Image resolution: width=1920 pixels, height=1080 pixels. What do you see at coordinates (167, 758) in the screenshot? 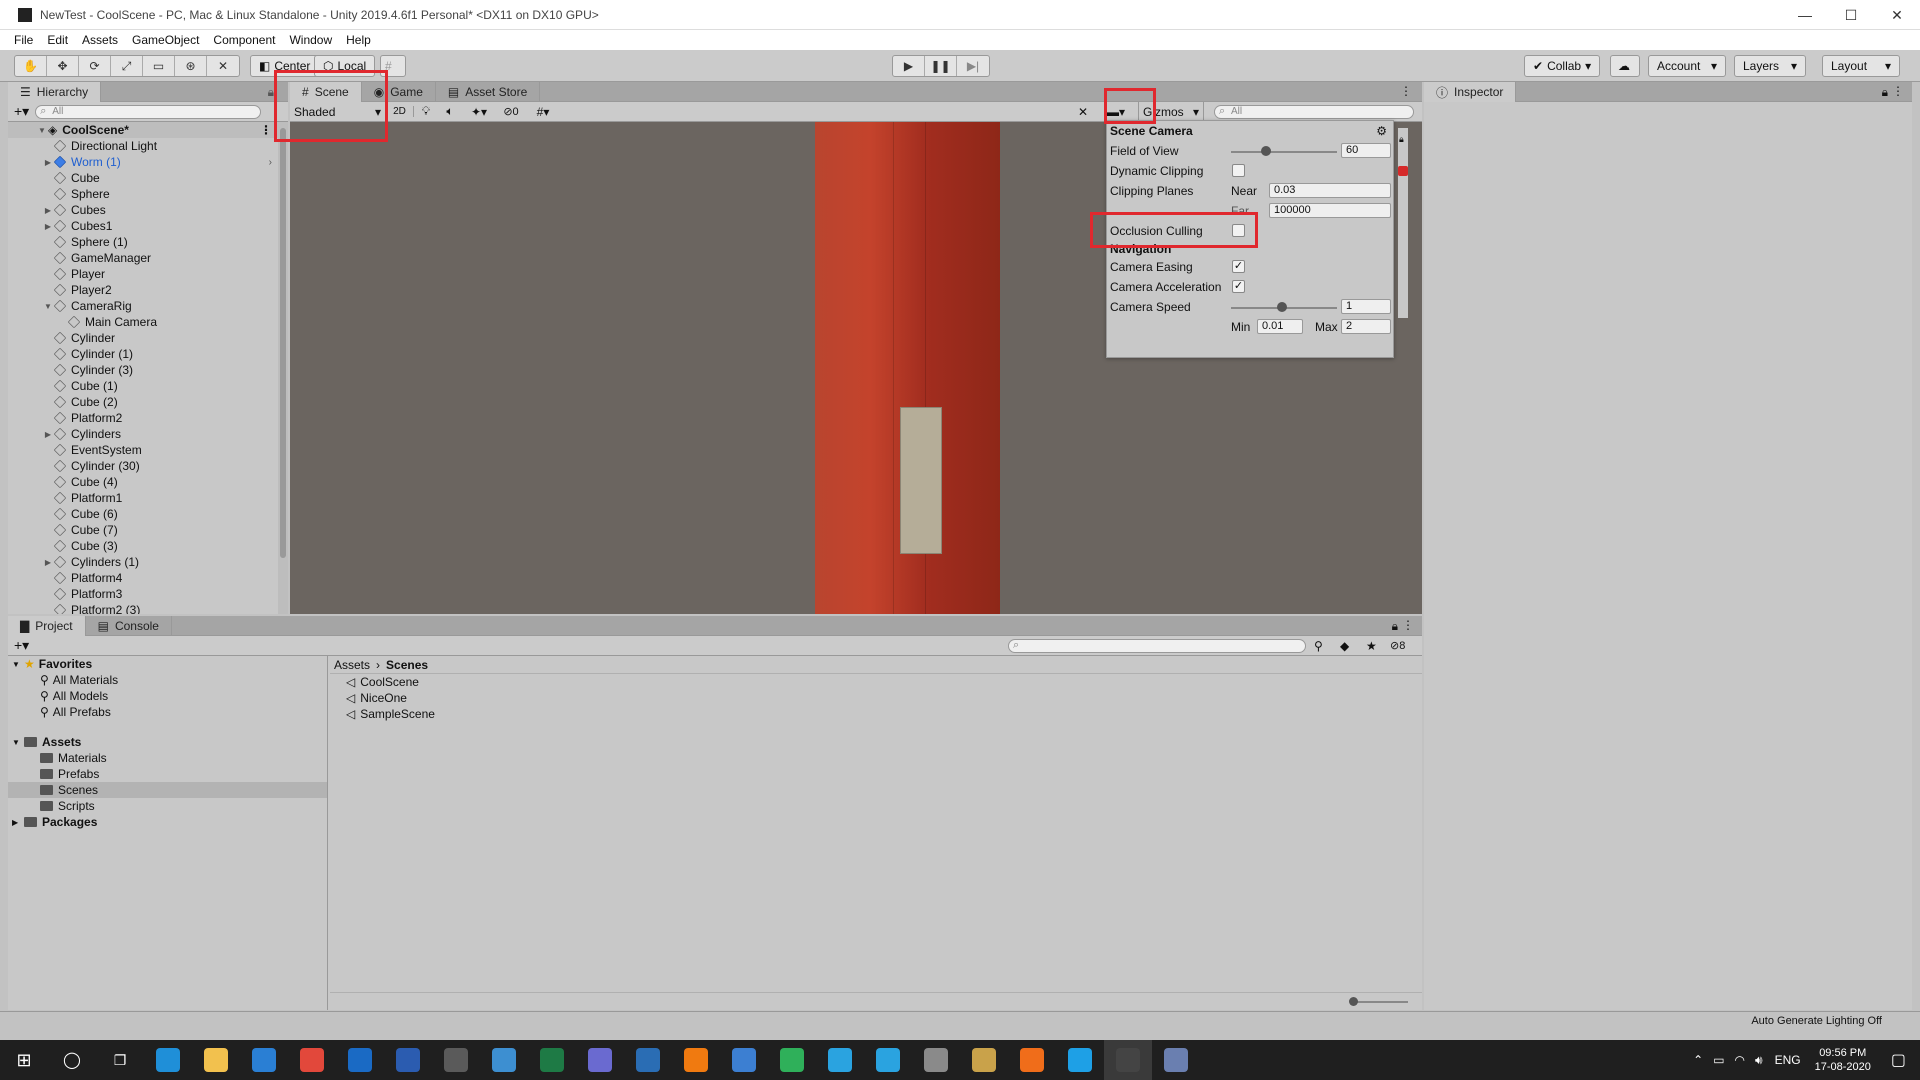
I see `folder-item: Materials` at bounding box center [167, 758].